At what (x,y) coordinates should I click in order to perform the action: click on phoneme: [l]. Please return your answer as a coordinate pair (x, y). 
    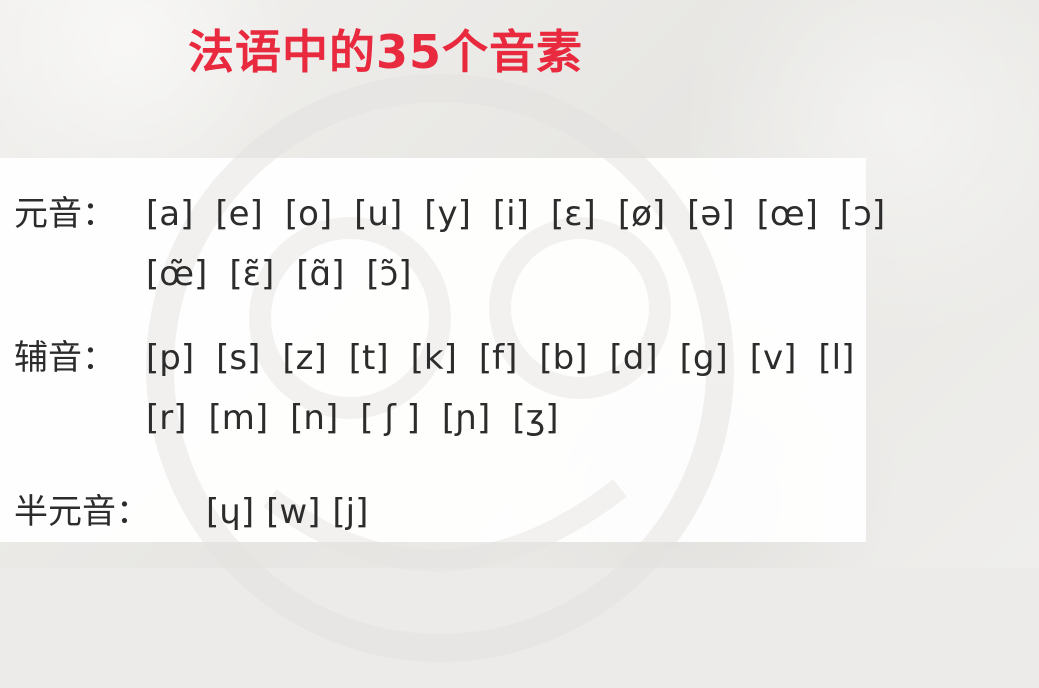
    Looking at the image, I should click on (836, 358).